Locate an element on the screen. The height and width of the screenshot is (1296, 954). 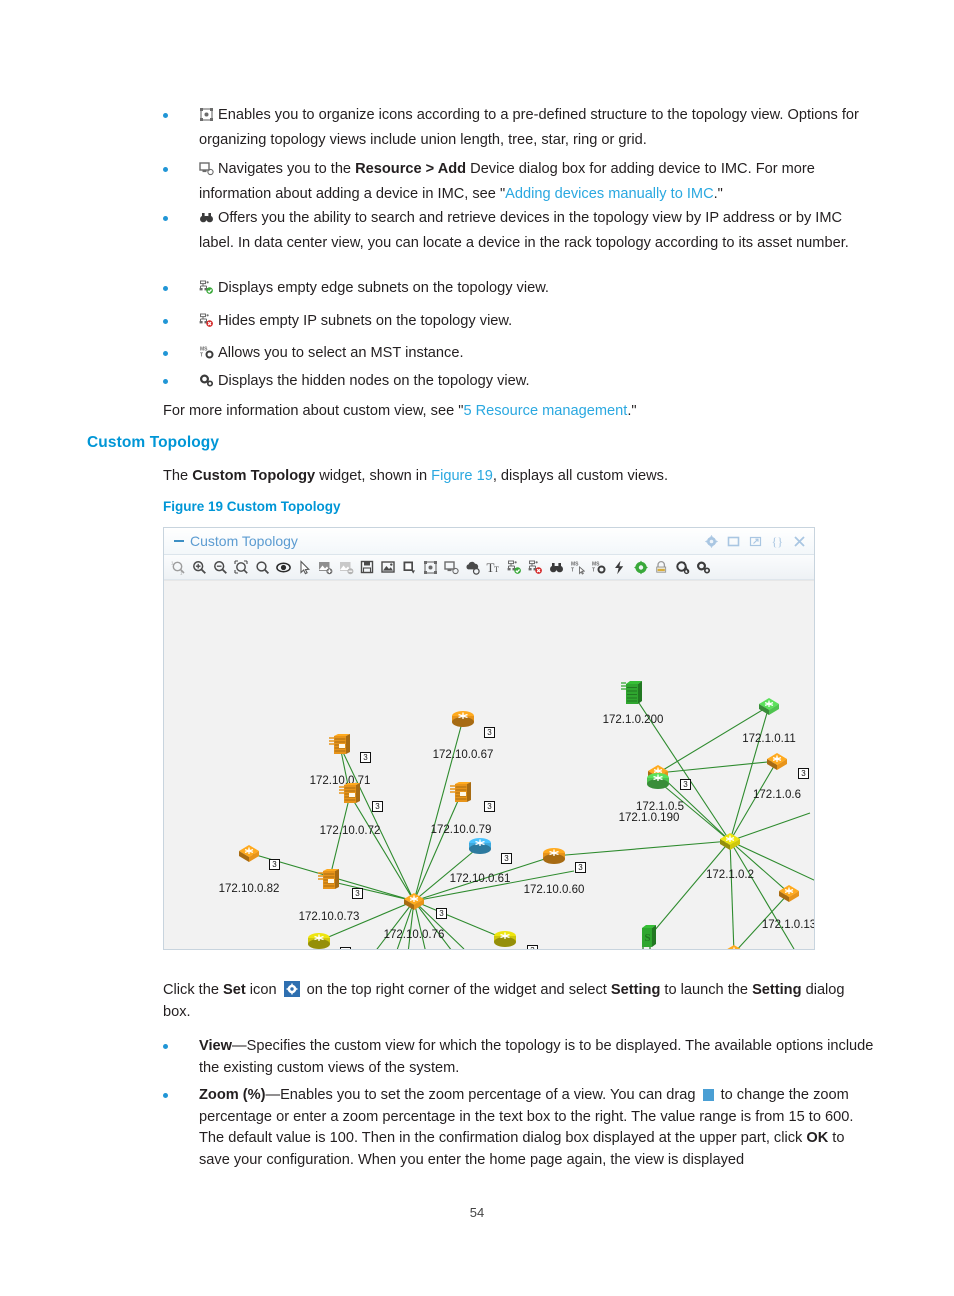
text-run: icon is located at coordinates (263, 990).